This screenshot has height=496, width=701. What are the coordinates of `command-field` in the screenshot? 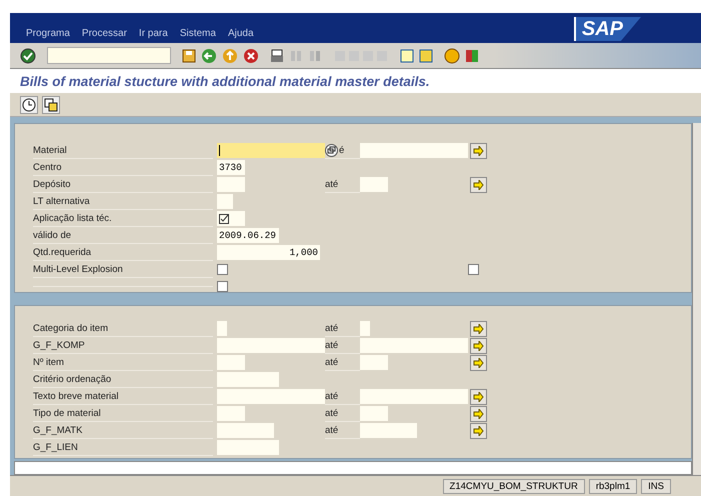 It's located at (109, 55).